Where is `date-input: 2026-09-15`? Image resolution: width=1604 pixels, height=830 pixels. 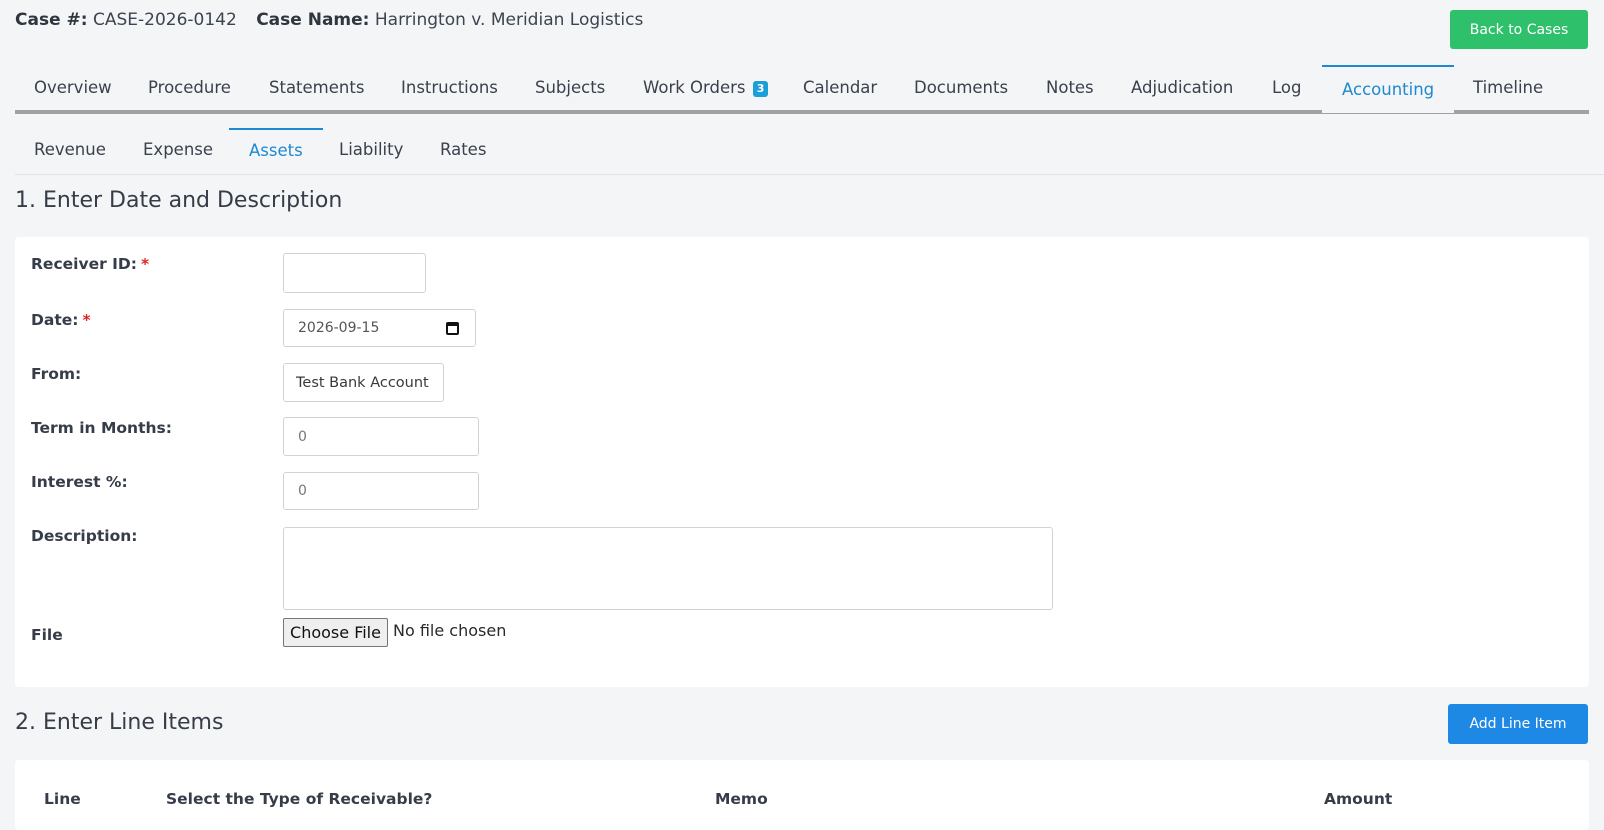 date-input: 2026-09-15 is located at coordinates (379, 328).